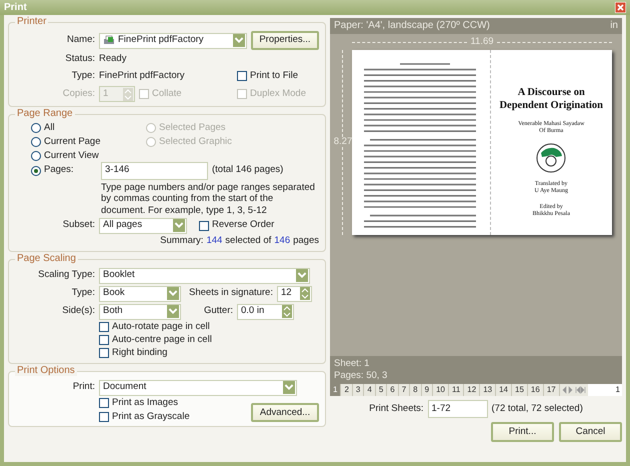 Image resolution: width=630 pixels, height=466 pixels. I want to click on book-title: A Discourse on Dependent Origination, so click(551, 99).